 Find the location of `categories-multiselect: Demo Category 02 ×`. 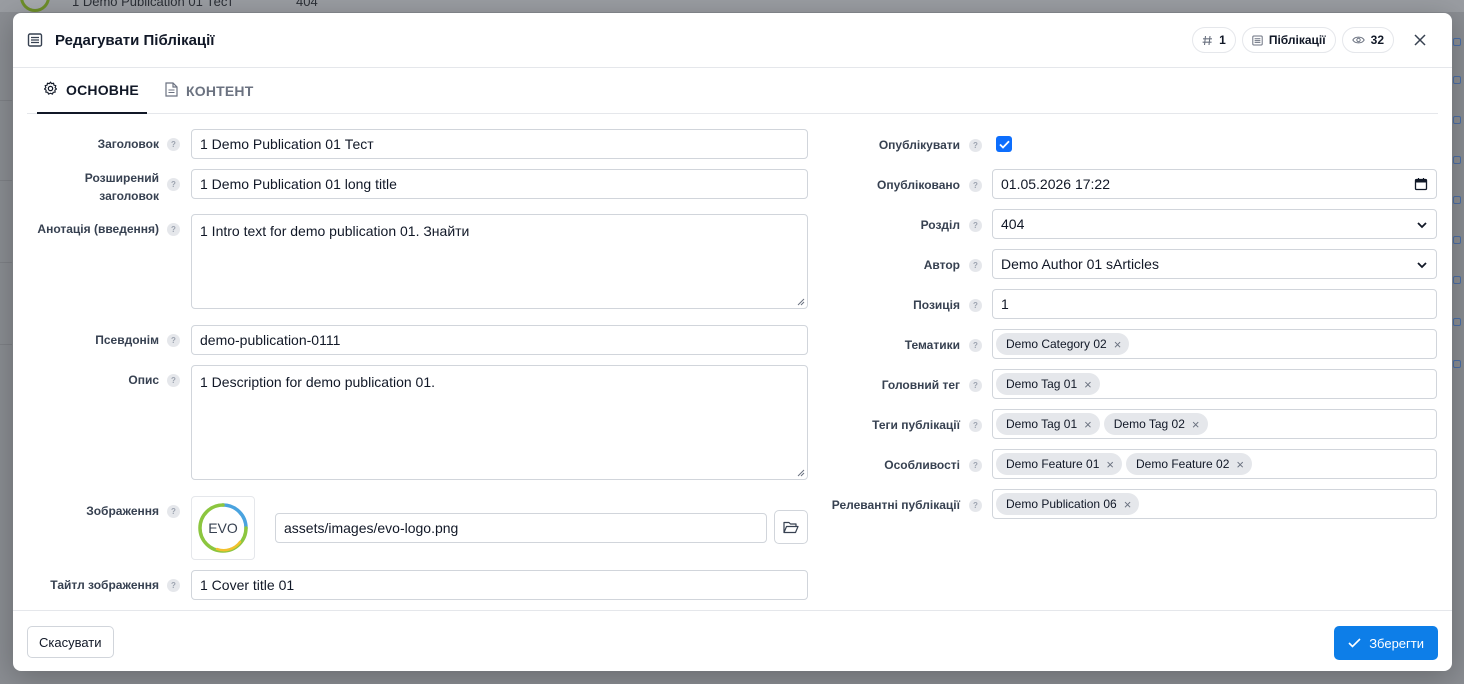

categories-multiselect: Demo Category 02 × is located at coordinates (1214, 344).